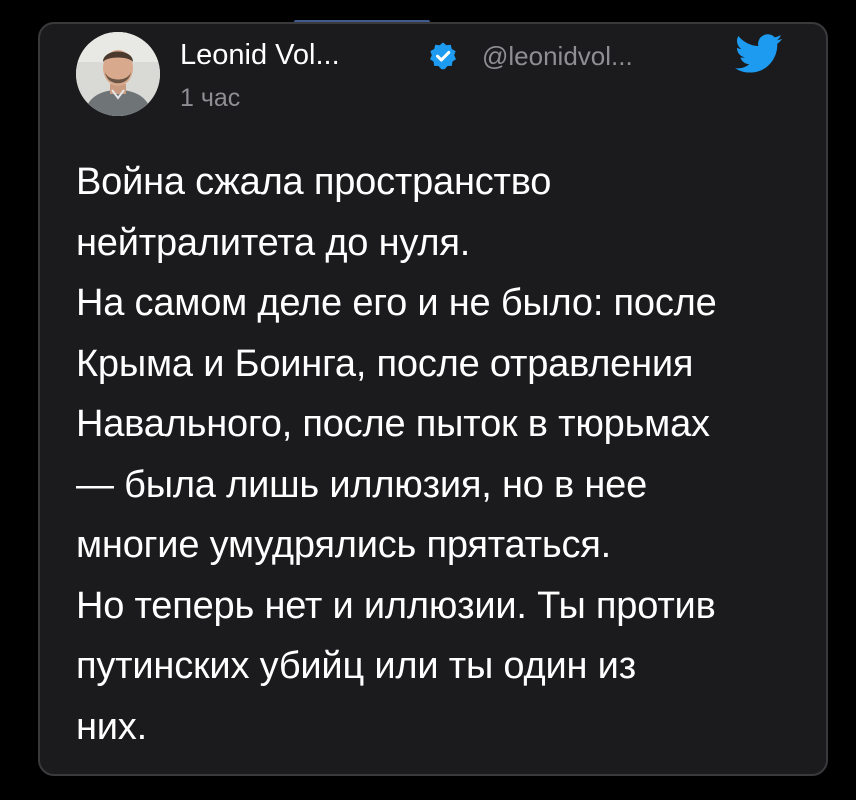 The width and height of the screenshot is (856, 800). I want to click on tweet-text-line: нейтралитета до нуля., so click(273, 242).